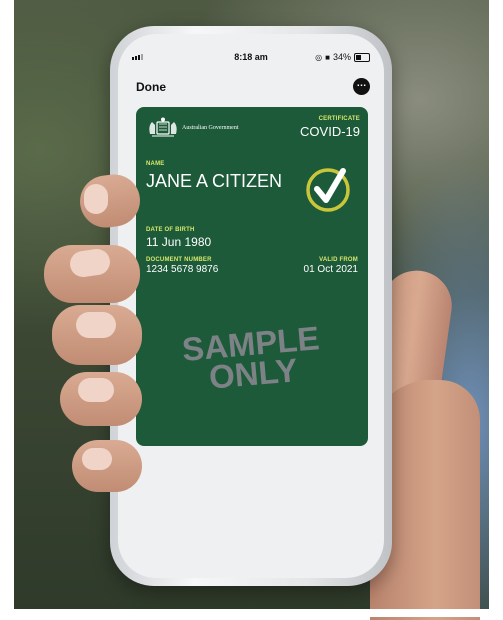 The width and height of the screenshot is (503, 620). I want to click on verified-check-icon, so click(328, 190).